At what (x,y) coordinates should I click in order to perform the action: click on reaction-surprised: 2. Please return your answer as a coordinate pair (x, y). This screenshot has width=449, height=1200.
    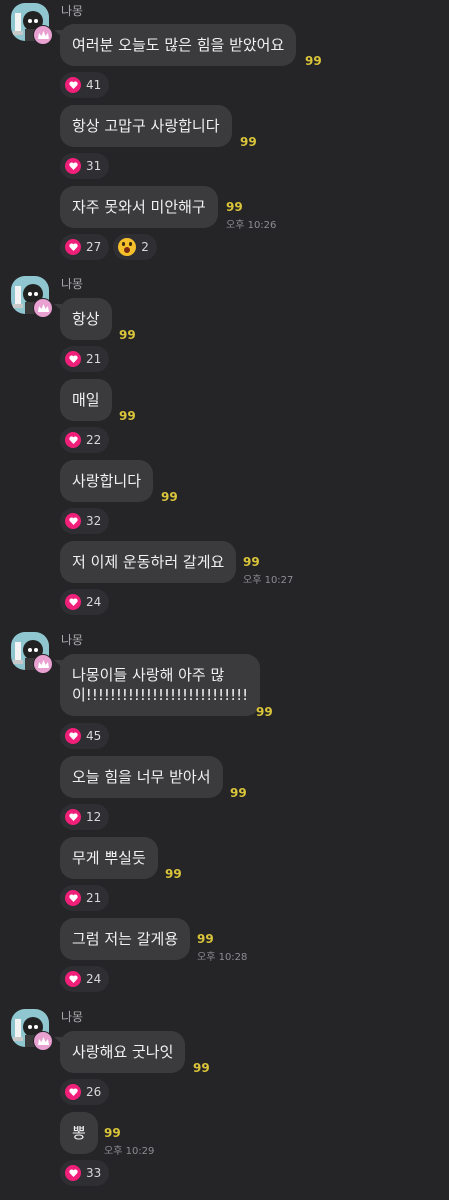
    Looking at the image, I should click on (135, 247).